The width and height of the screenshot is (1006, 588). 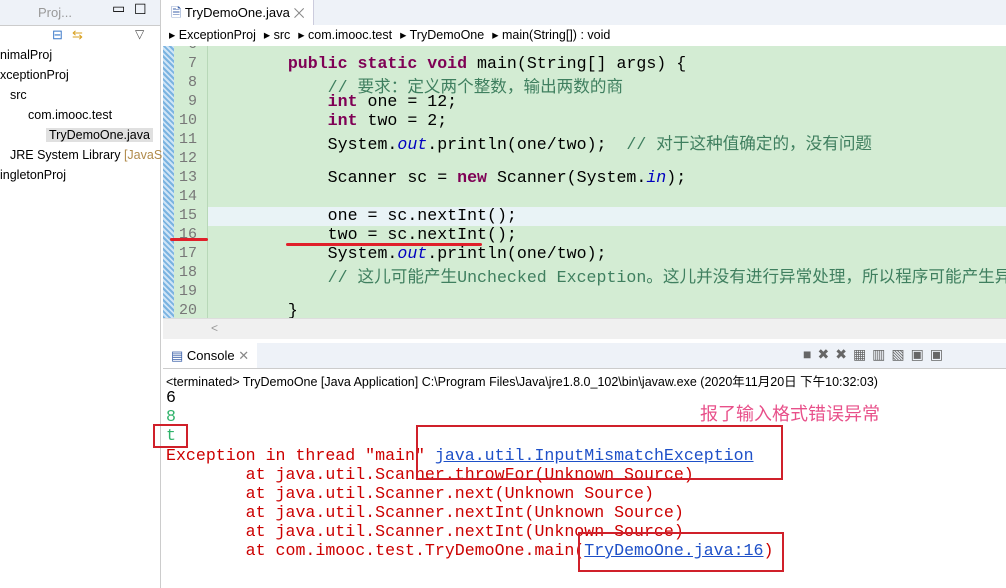 What do you see at coordinates (57, 35) in the screenshot?
I see `collapse-all-icon: ⊟` at bounding box center [57, 35].